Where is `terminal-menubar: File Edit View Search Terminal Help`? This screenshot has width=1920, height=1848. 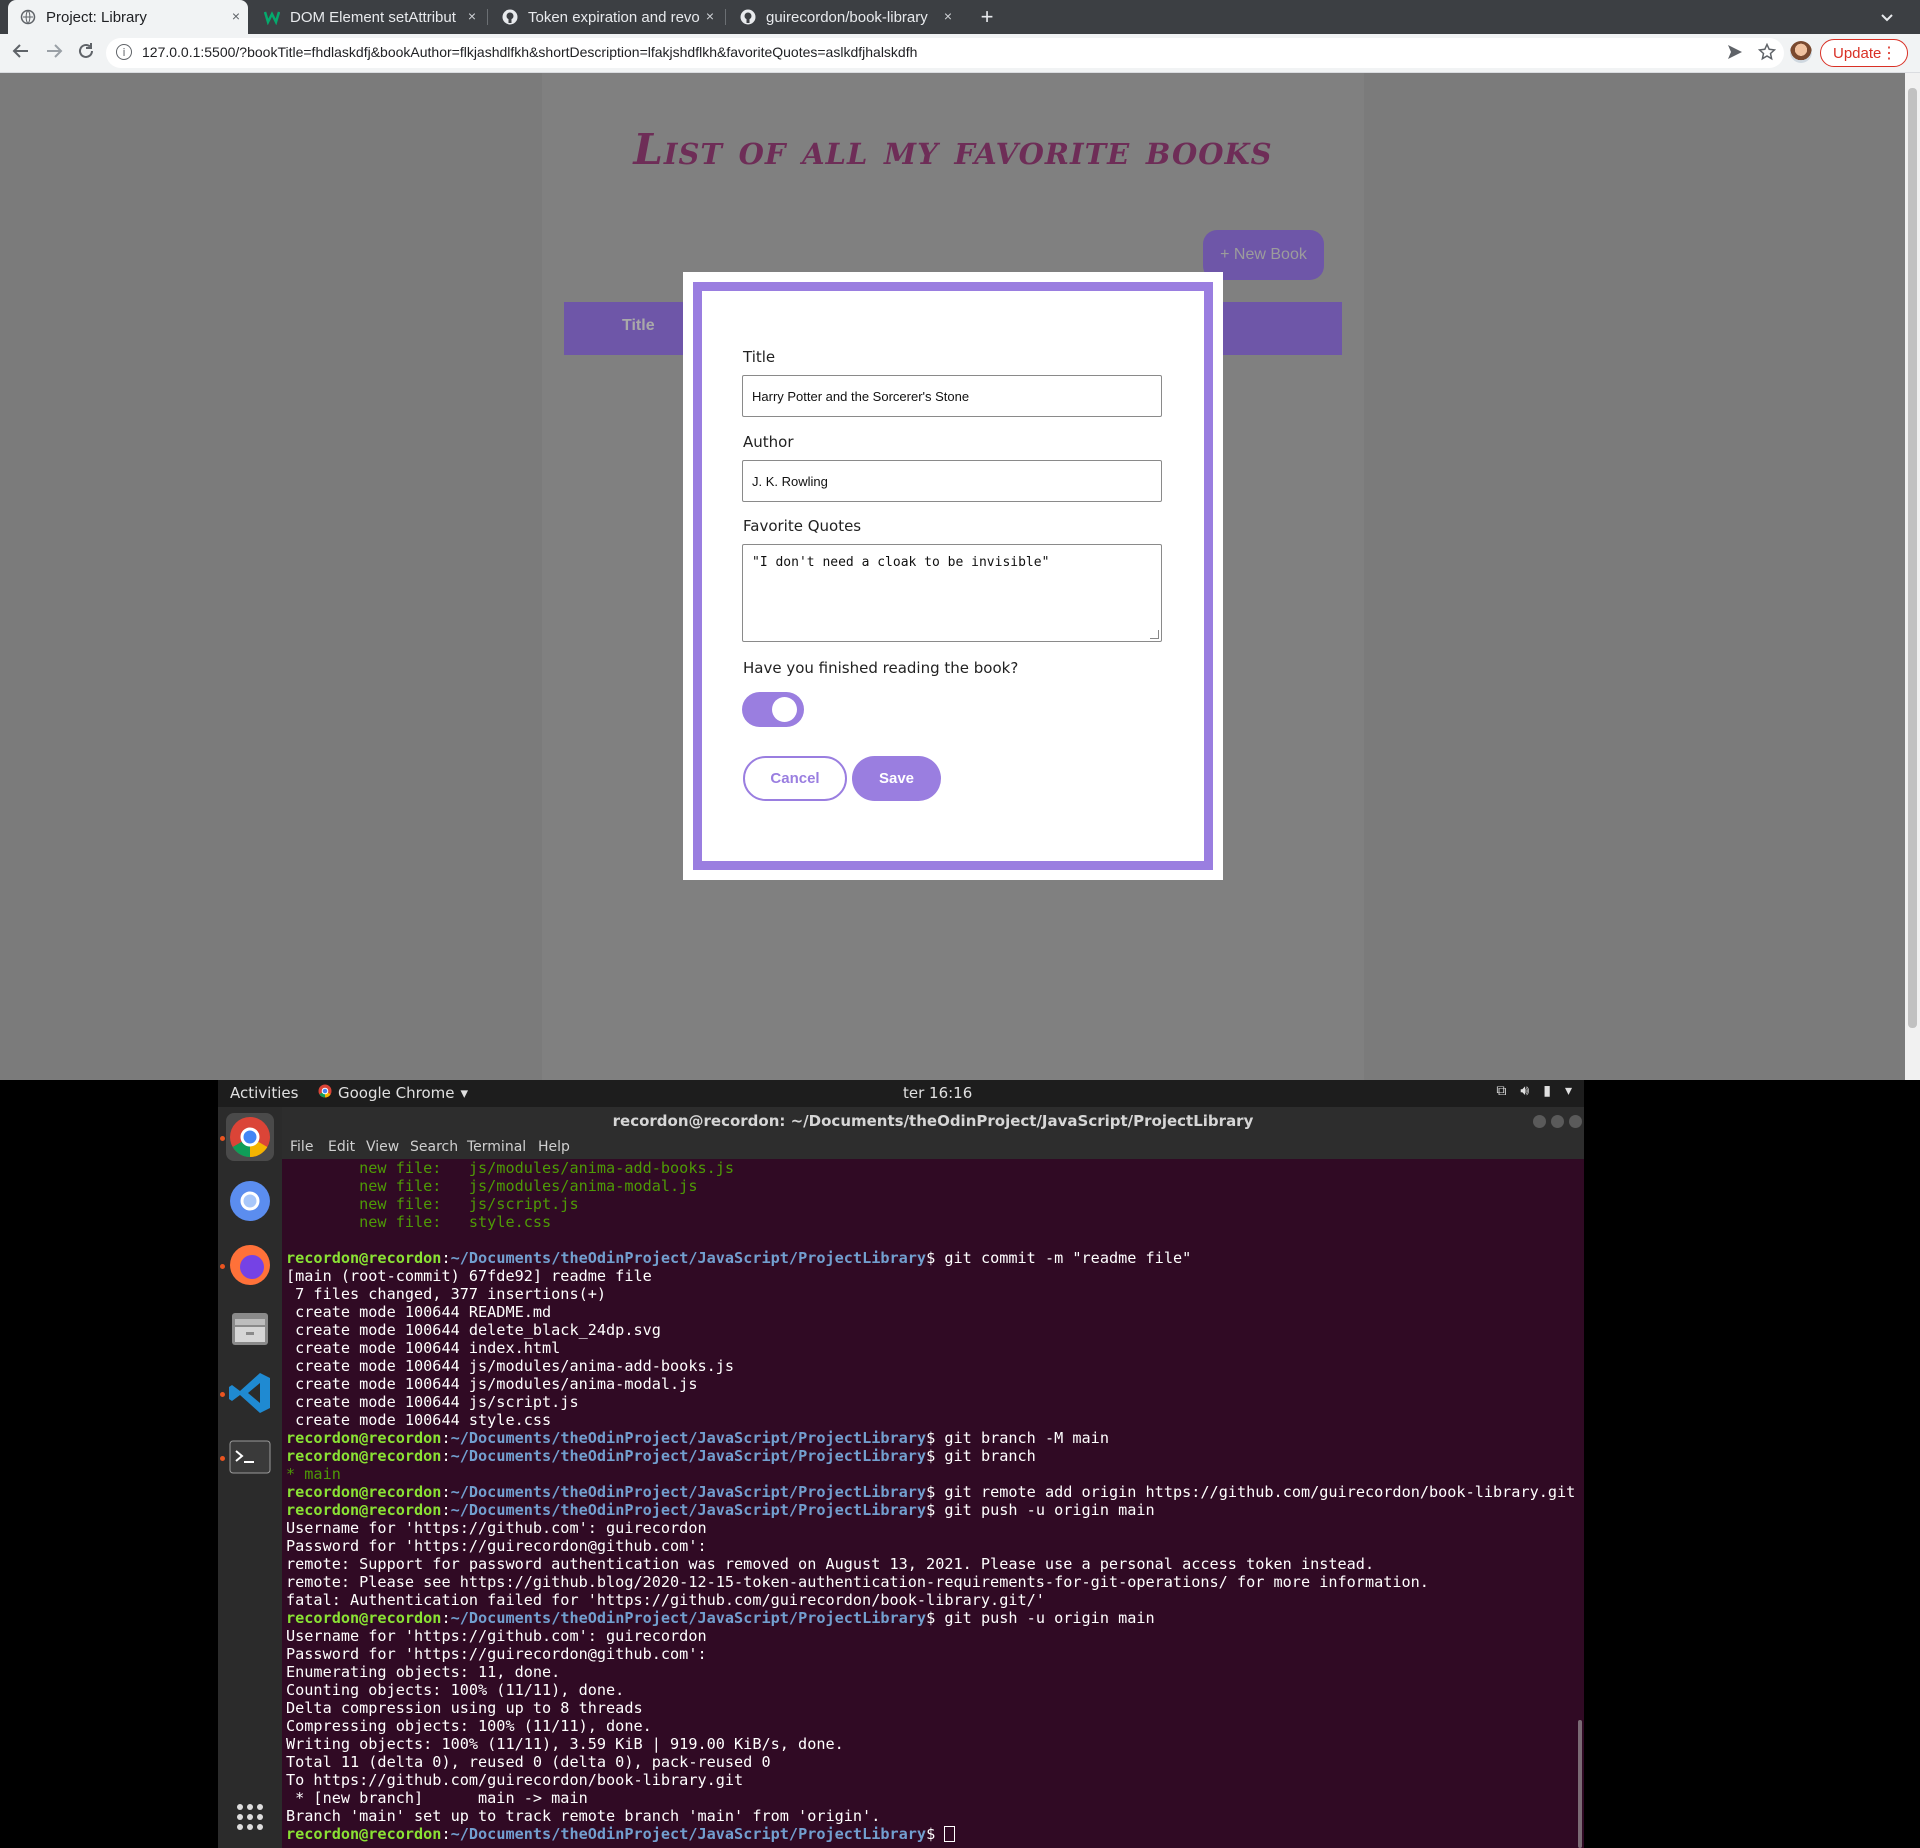
terminal-menubar: File Edit View Search Terminal Help is located at coordinates (933, 1147).